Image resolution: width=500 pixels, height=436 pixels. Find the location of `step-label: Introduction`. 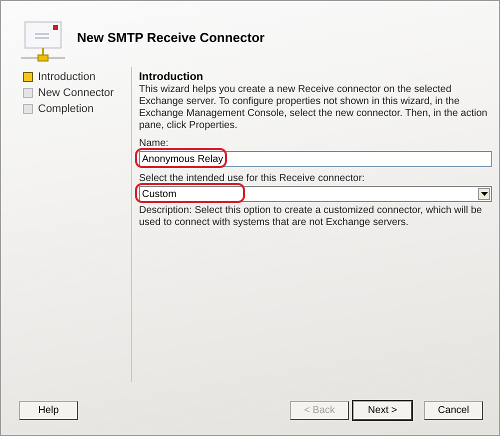

step-label: Introduction is located at coordinates (67, 76).